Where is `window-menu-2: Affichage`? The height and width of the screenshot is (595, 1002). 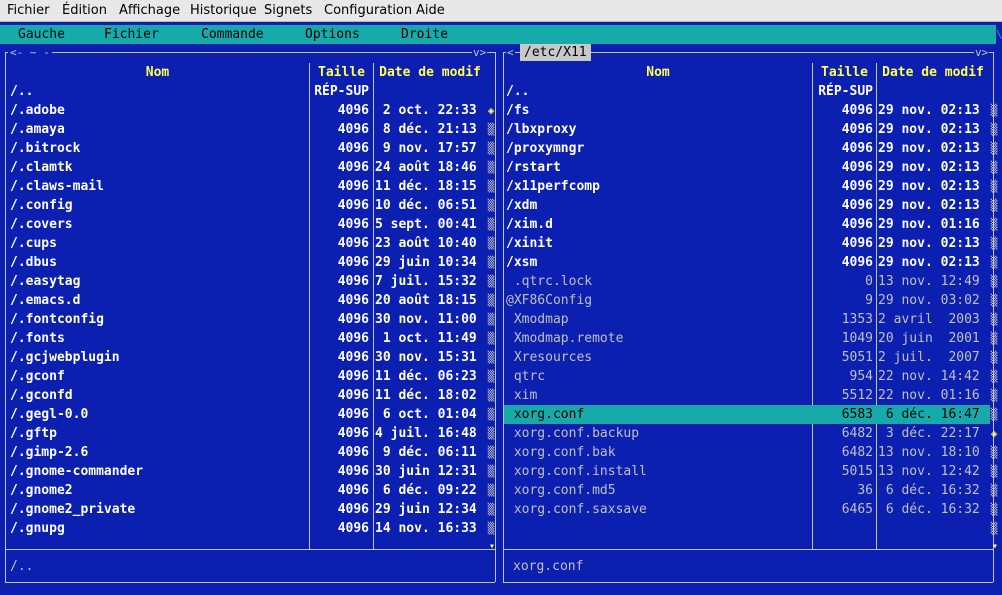 window-menu-2: Affichage is located at coordinates (149, 10).